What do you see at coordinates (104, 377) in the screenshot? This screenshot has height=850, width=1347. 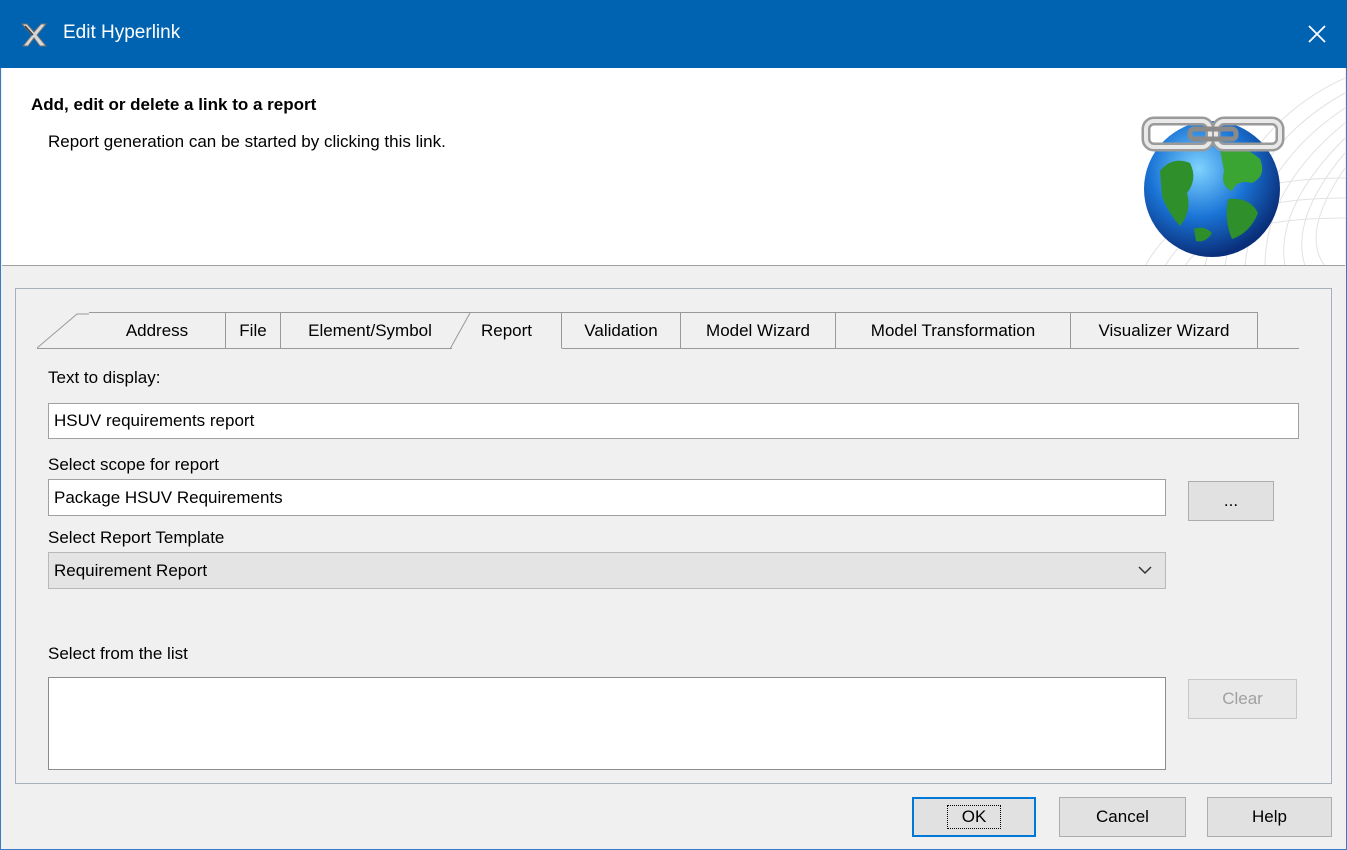 I see `text-to-display-label: Text to display:` at bounding box center [104, 377].